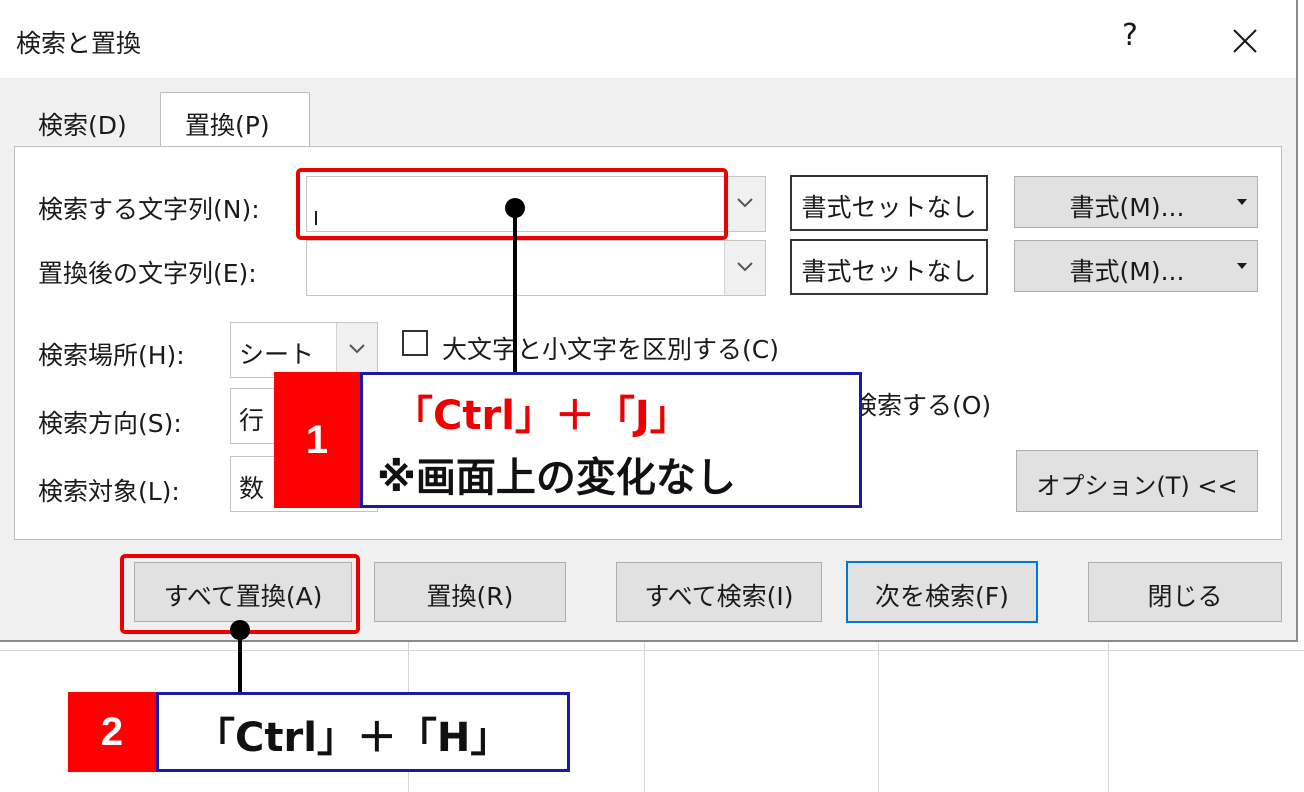 The height and width of the screenshot is (792, 1304). Describe the element at coordinates (147, 273) in the screenshot. I see `replace-with-label: 置換後の文字列(E):` at that location.